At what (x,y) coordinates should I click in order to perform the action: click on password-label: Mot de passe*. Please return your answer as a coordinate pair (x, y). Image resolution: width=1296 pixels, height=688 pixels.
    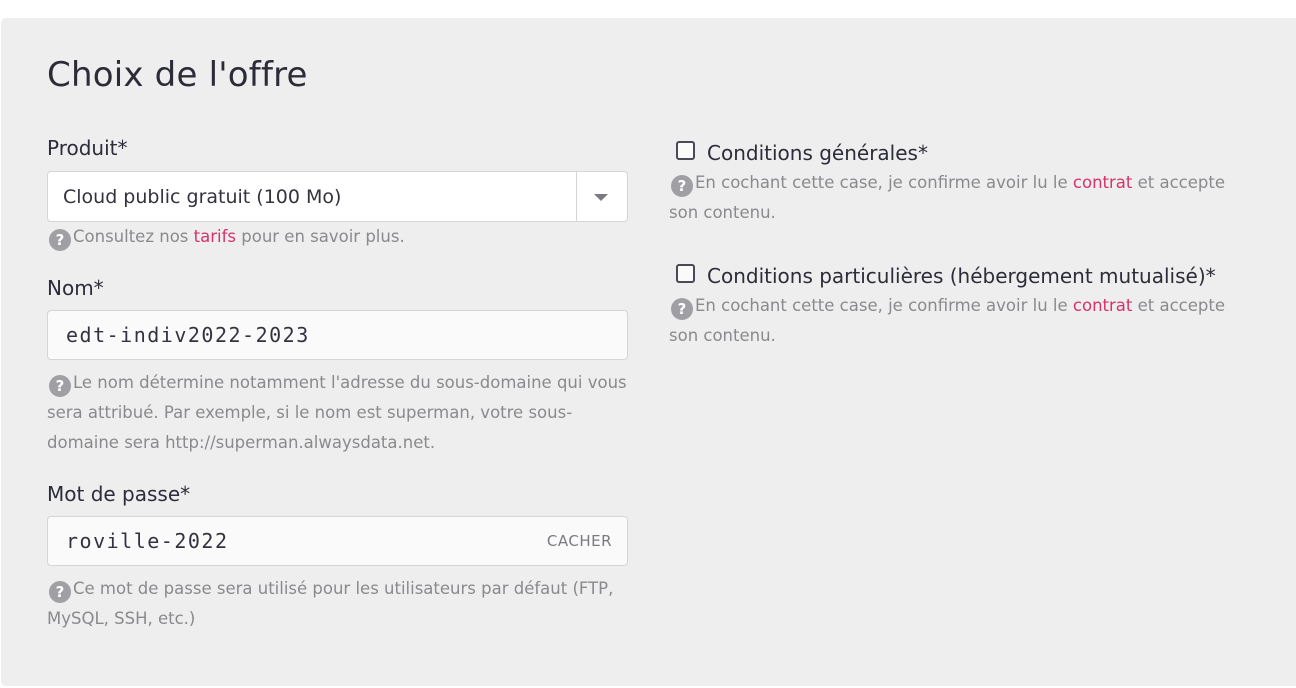
    Looking at the image, I should click on (119, 494).